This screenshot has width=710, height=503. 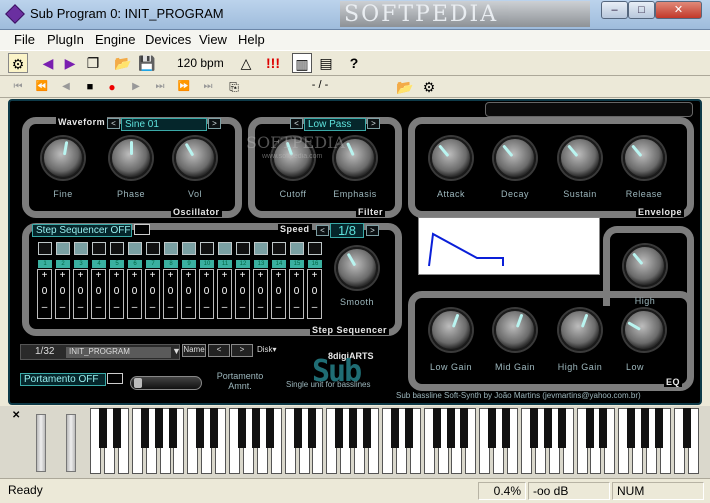 I want to click on program-prev-button: <, so click(x=219, y=350).